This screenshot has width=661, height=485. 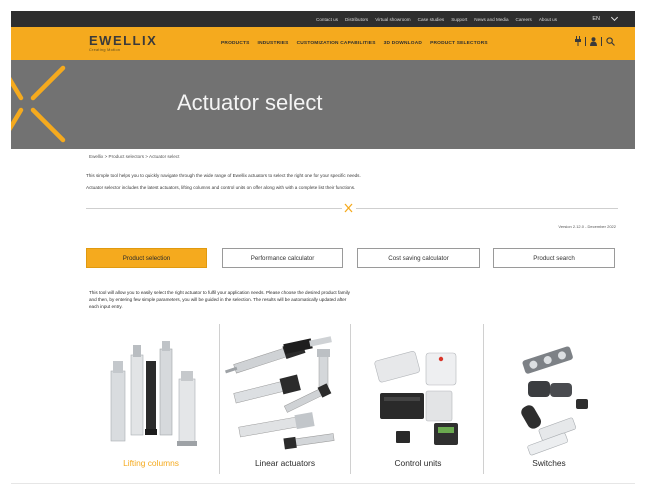 I want to click on product-card-linear-actuators: Linear actuators, so click(x=285, y=406).